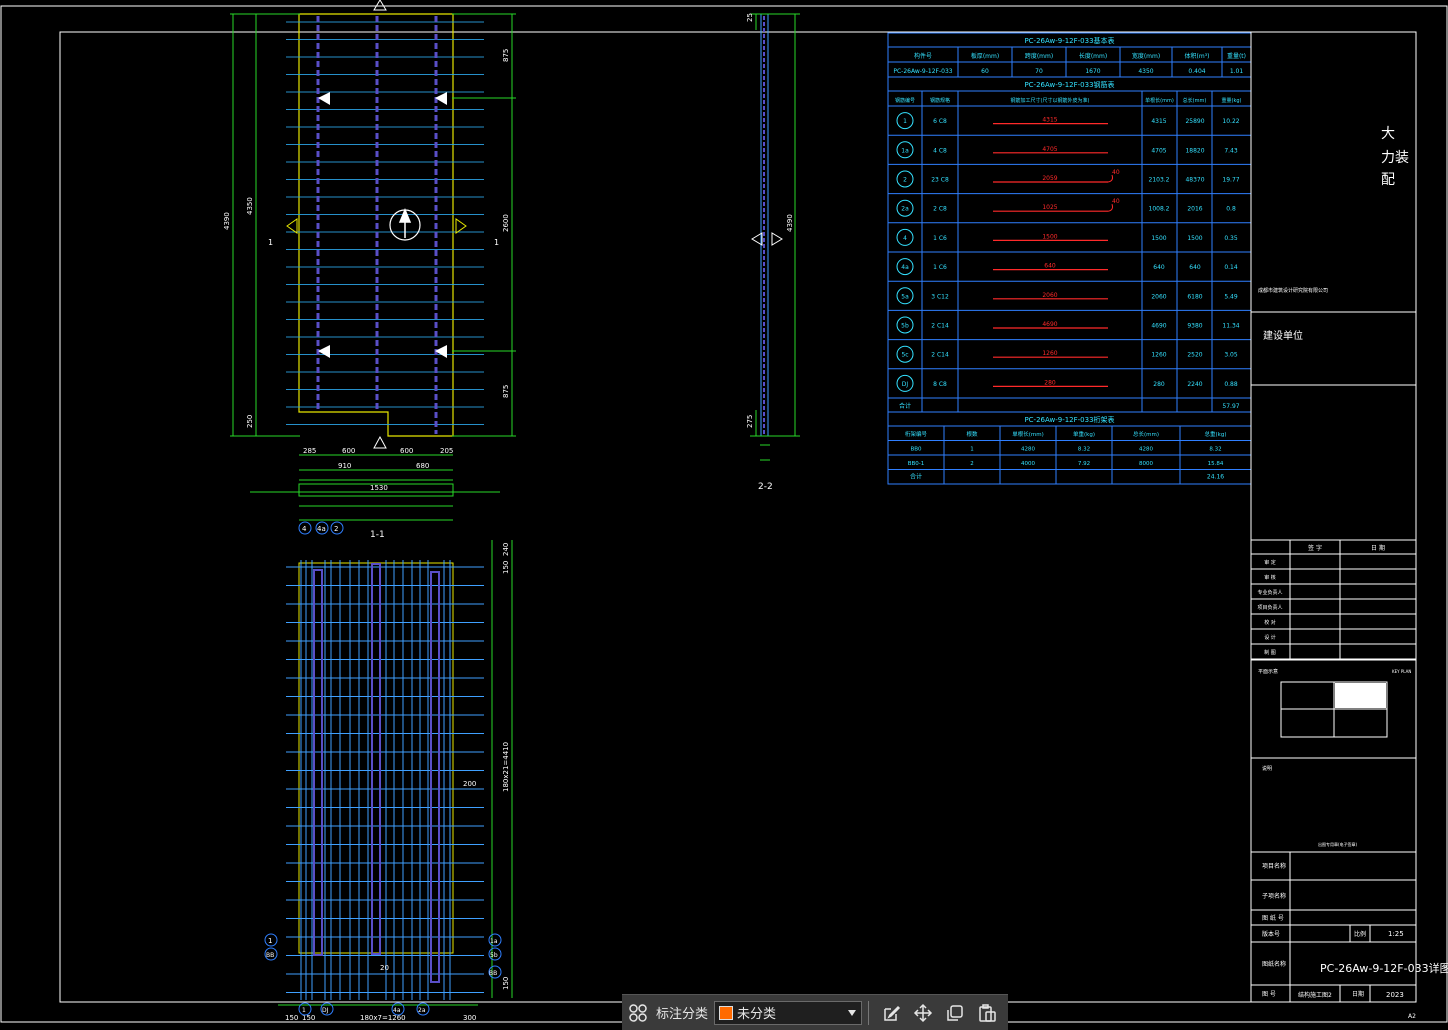 Image resolution: width=1448 pixels, height=1030 pixels. I want to click on table-header: 钢筋加工尺寸(尺寸以钢筋外皮为准), so click(1050, 100).